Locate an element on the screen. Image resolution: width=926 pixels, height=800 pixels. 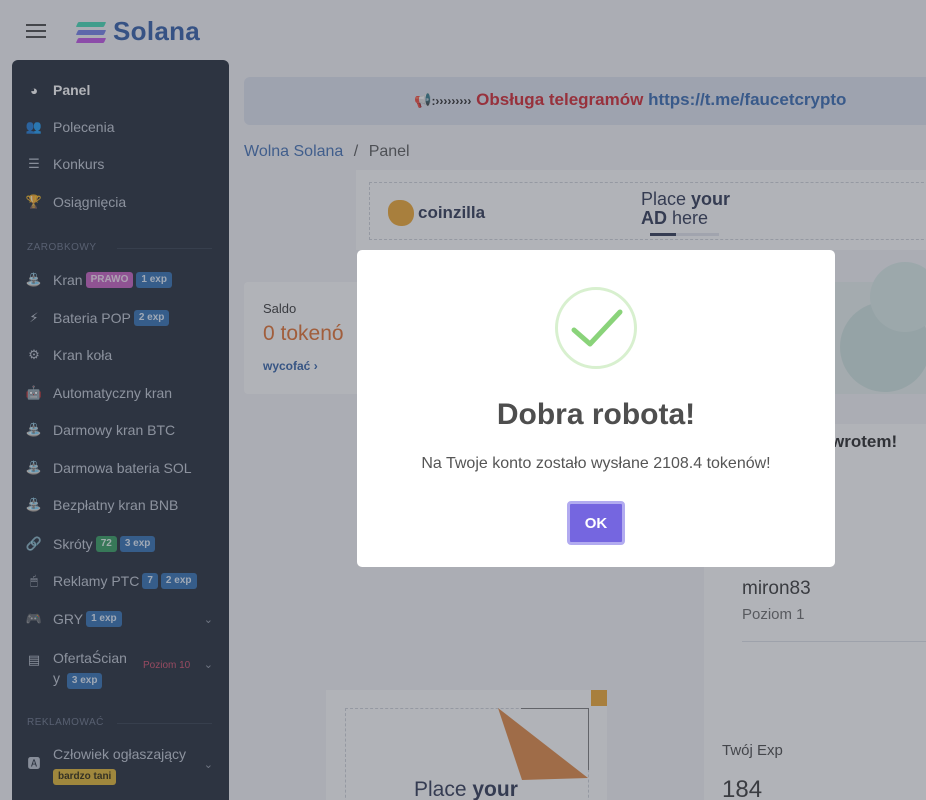
dialog-title: Dobra robota! is located at coordinates (596, 414).